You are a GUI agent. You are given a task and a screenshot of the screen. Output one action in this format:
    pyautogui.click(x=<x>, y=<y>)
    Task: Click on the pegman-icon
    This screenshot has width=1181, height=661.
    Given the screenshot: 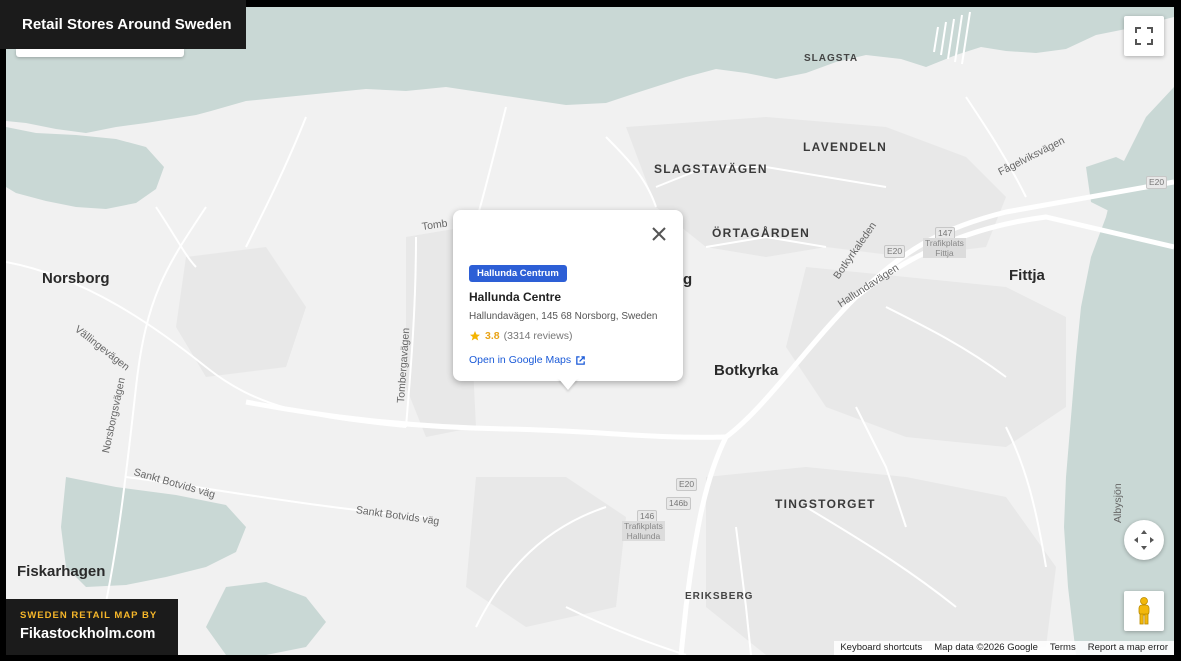 What is the action you would take?
    pyautogui.click(x=1144, y=611)
    